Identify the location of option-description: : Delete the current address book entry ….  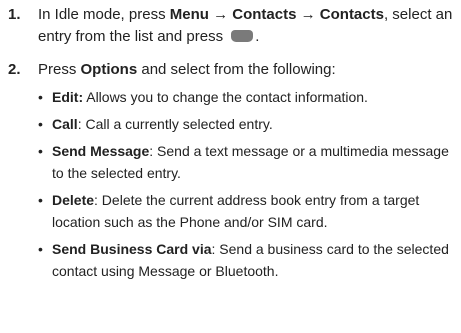
(236, 211).